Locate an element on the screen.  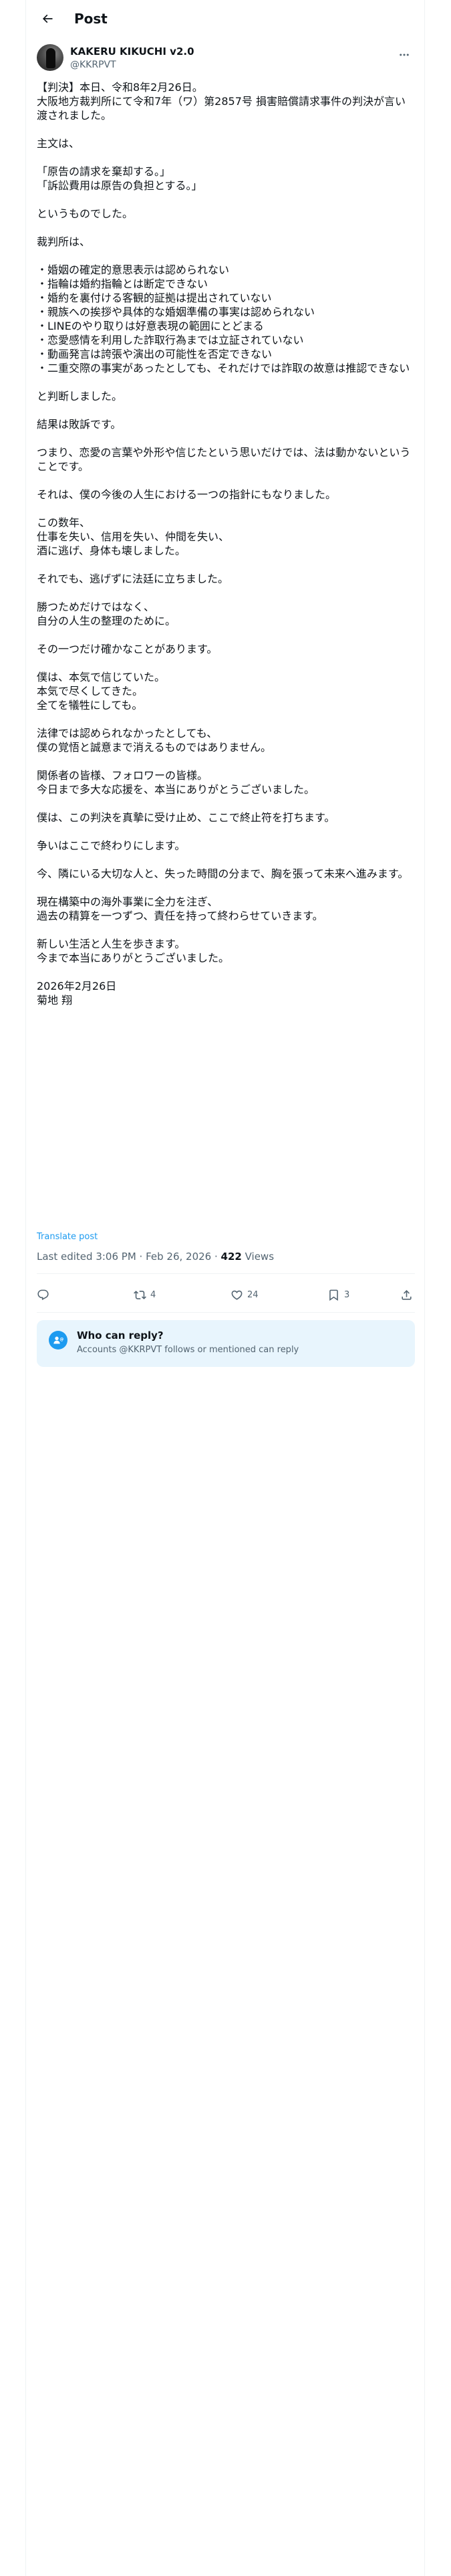
action-bar: 4 24 3 is located at coordinates (226, 1295).